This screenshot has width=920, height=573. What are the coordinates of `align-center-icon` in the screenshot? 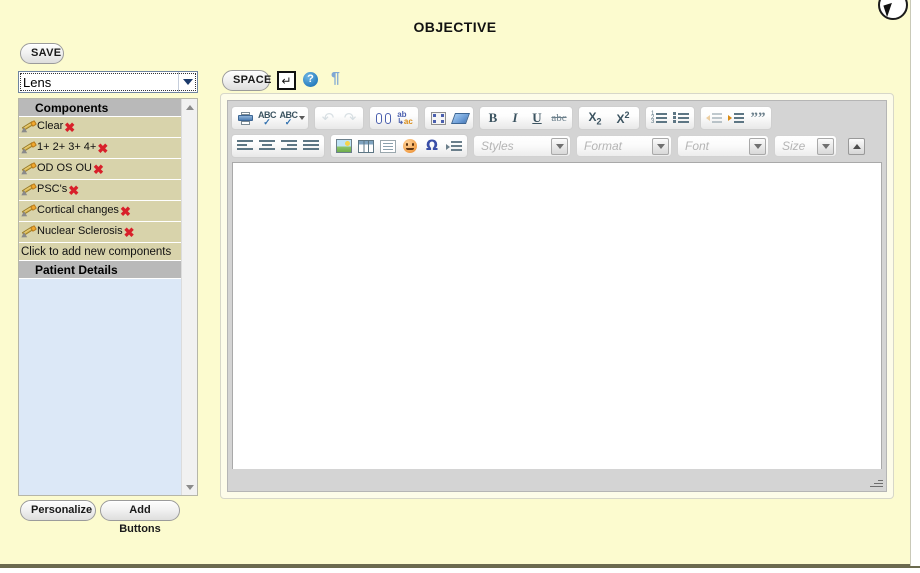 It's located at (267, 146).